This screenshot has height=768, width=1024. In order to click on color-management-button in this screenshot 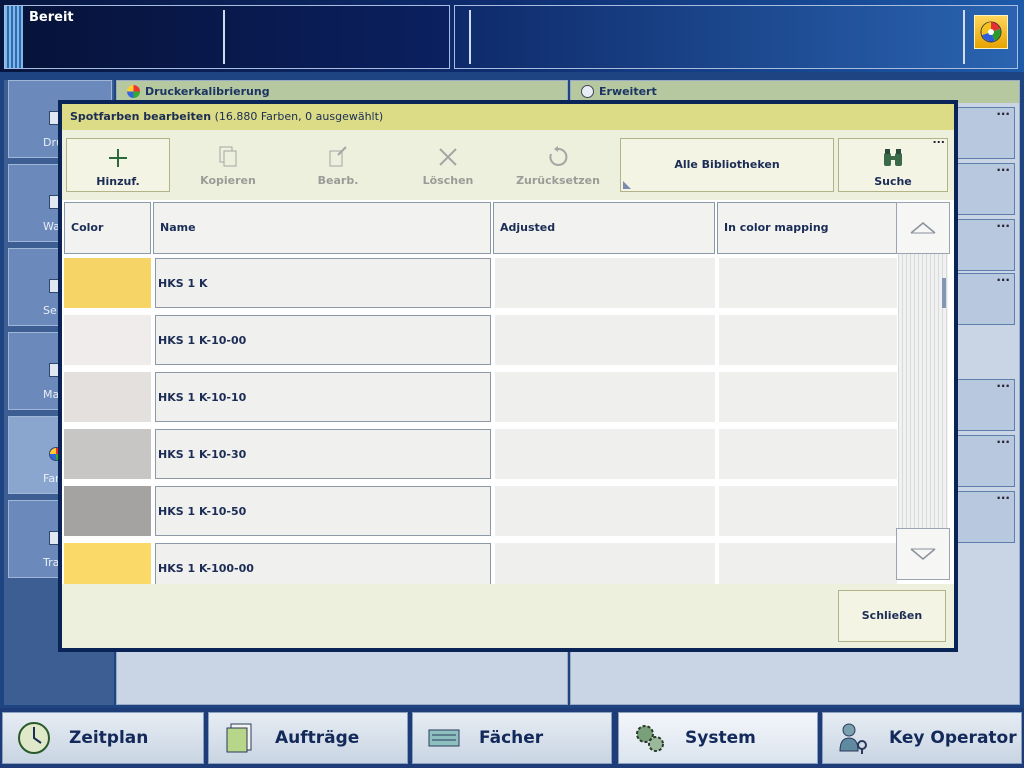, I will do `click(991, 32)`.